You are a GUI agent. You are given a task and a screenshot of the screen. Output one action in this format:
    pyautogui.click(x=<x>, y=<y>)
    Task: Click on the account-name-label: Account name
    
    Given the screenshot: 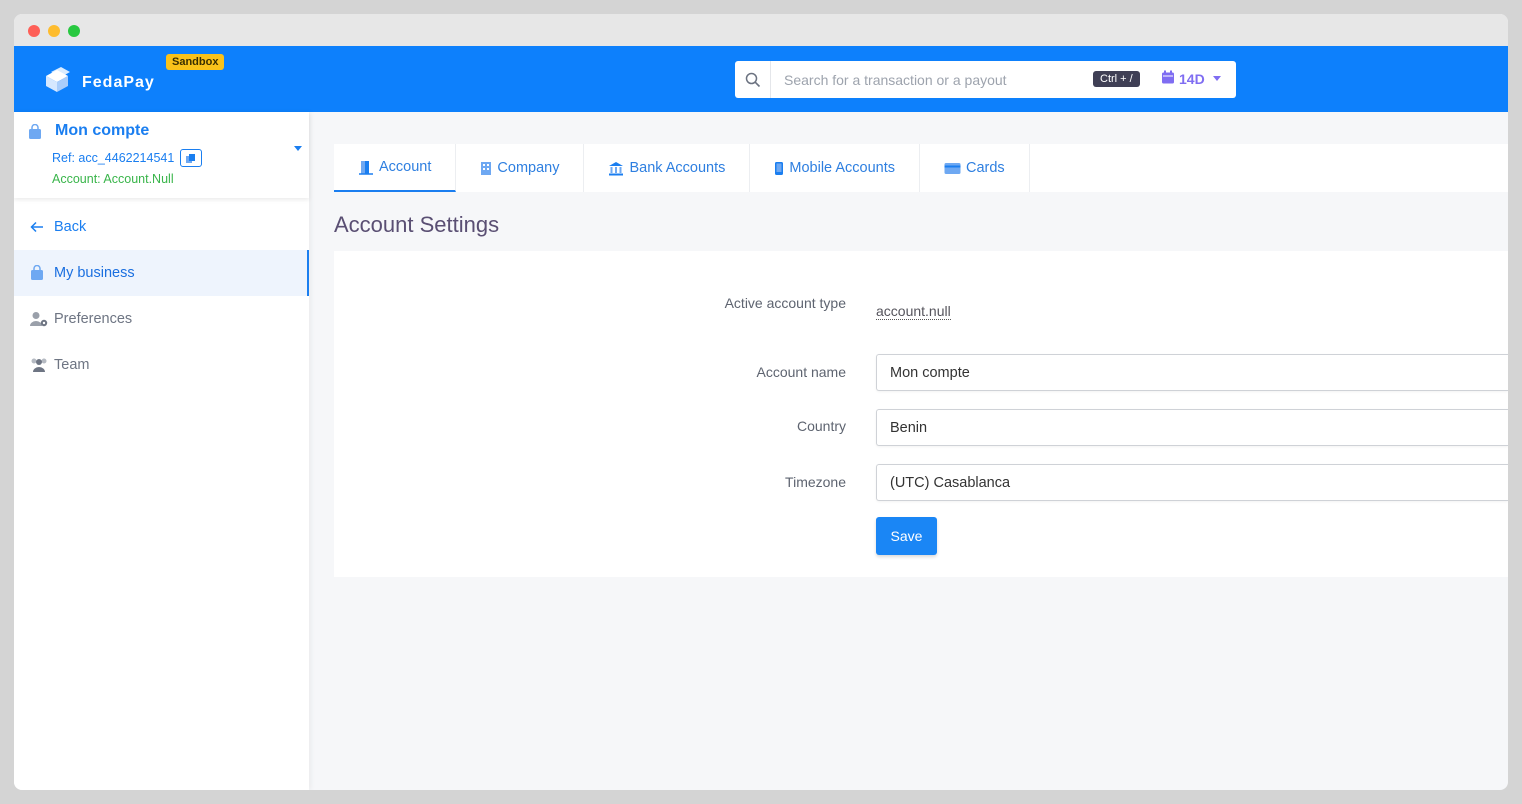 What is the action you would take?
    pyautogui.click(x=801, y=372)
    